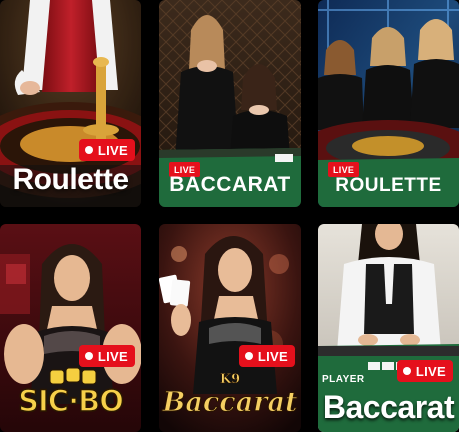 Image resolution: width=459 pixels, height=432 pixels. Describe the element at coordinates (230, 403) in the screenshot. I see `baccarat-logo: Baccarat` at that location.